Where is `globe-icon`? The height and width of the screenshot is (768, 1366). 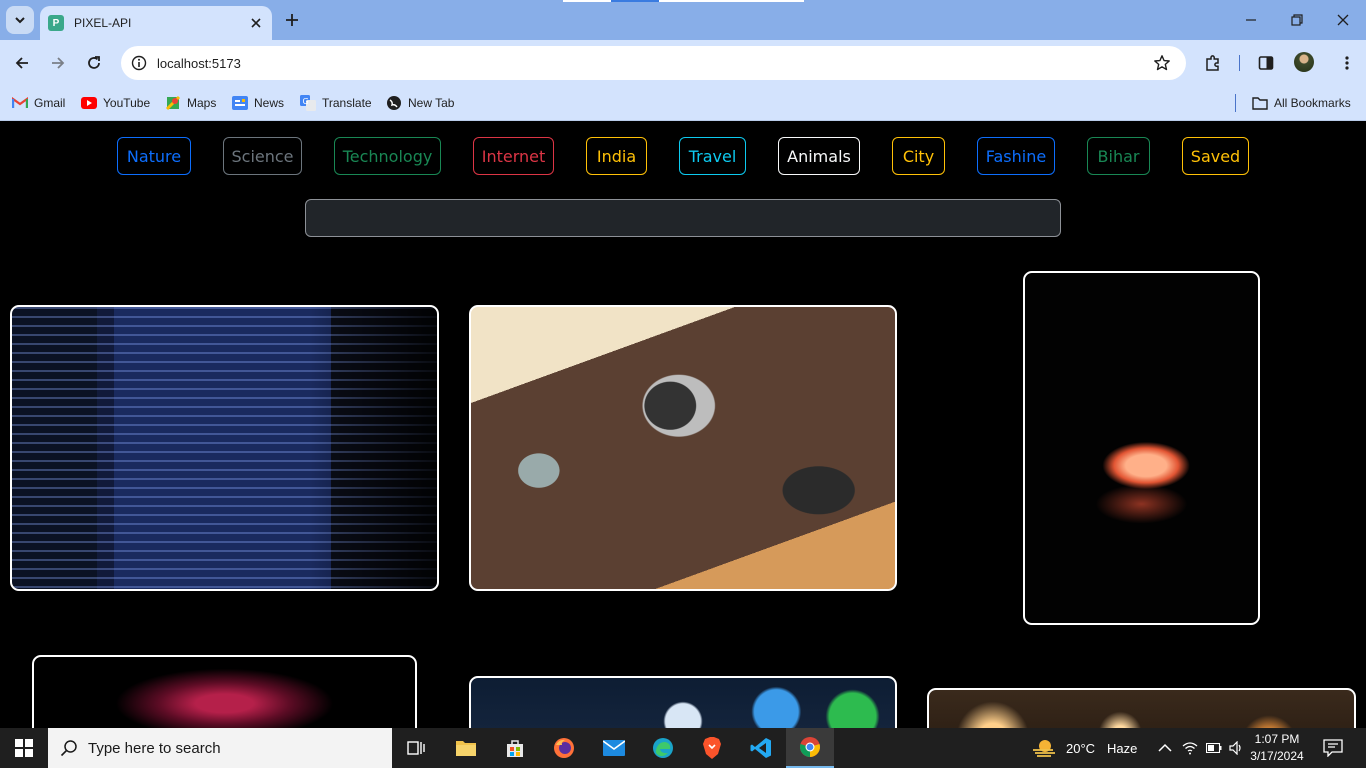 globe-icon is located at coordinates (394, 103).